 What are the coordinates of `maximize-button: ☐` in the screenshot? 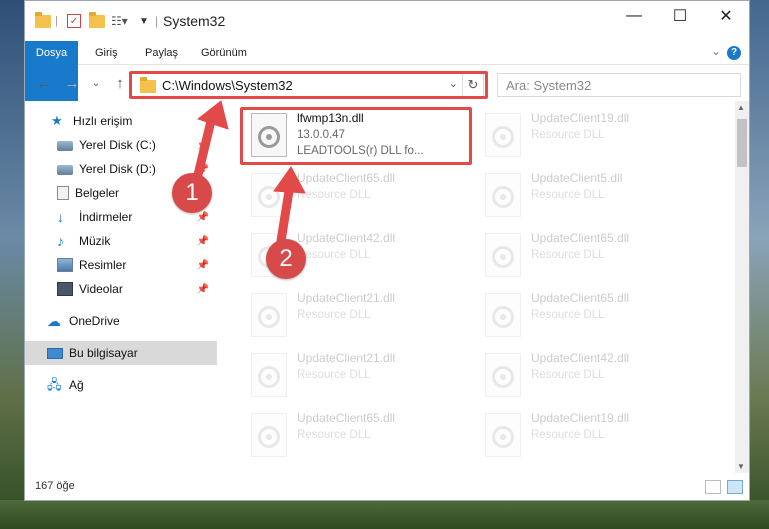 It's located at (680, 16).